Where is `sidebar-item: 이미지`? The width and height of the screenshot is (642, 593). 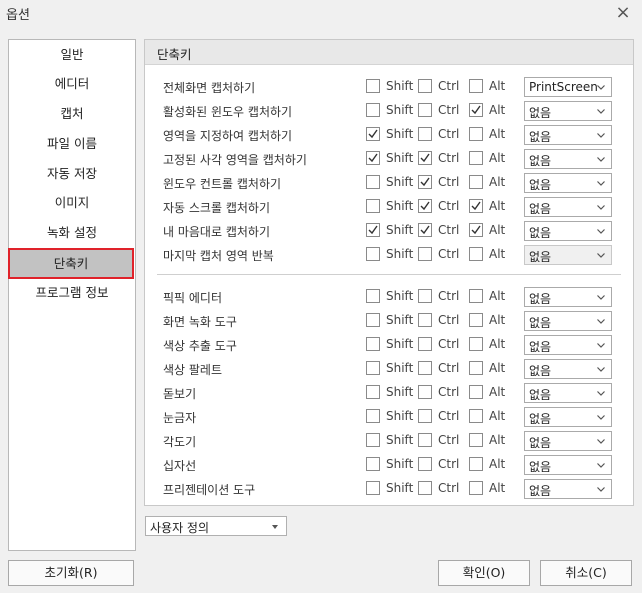
sidebar-item: 이미지 is located at coordinates (72, 203).